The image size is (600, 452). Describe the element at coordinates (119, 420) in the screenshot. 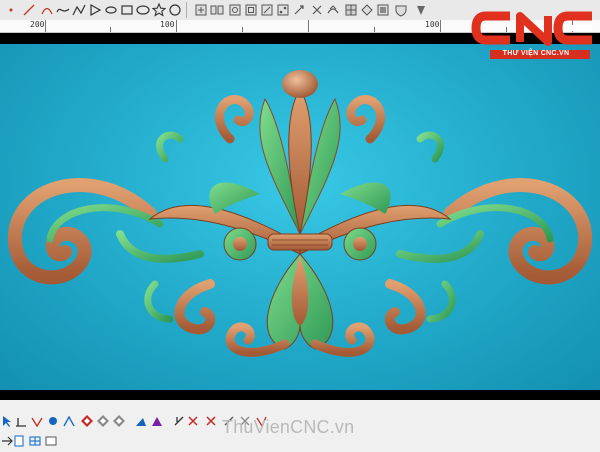

I see `flat-view-icon` at that location.